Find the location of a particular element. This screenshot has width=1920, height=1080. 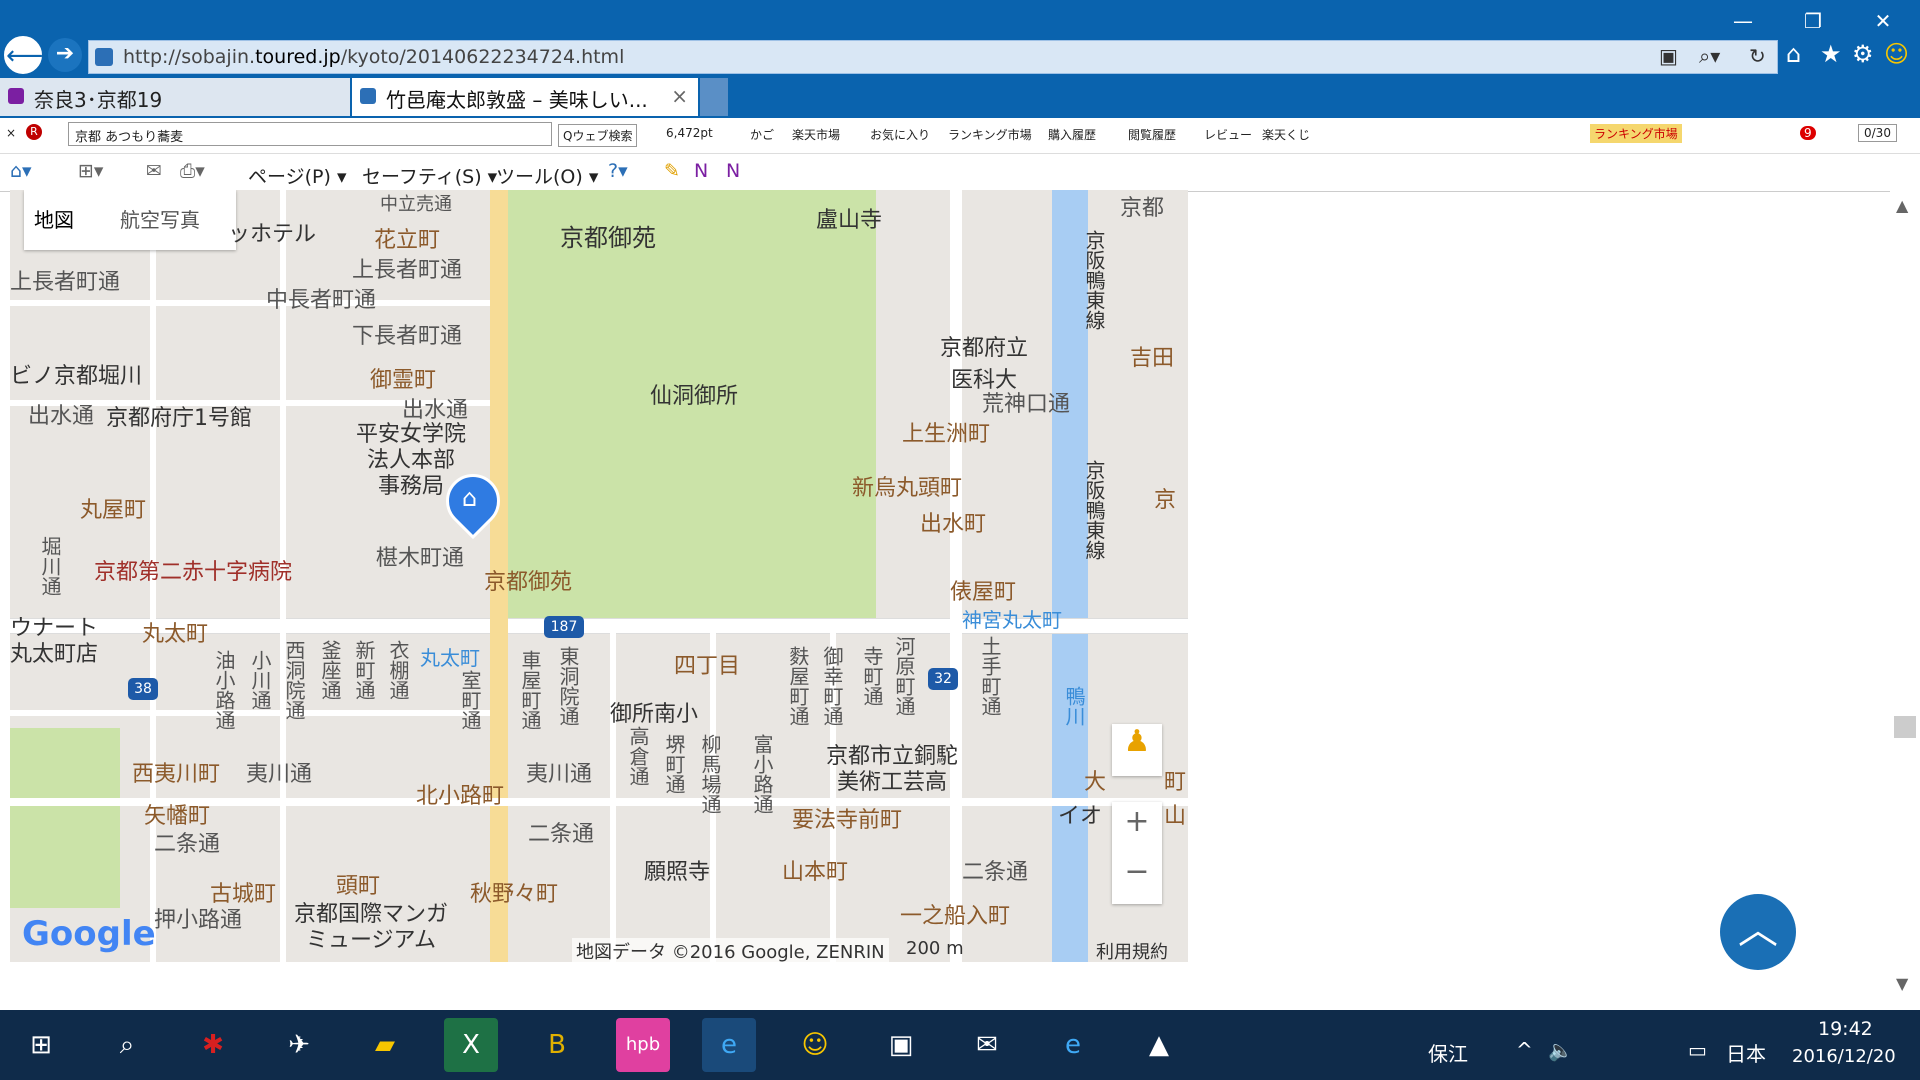

page-scrollbar: ▲ ▼ is located at coordinates (1905, 595).